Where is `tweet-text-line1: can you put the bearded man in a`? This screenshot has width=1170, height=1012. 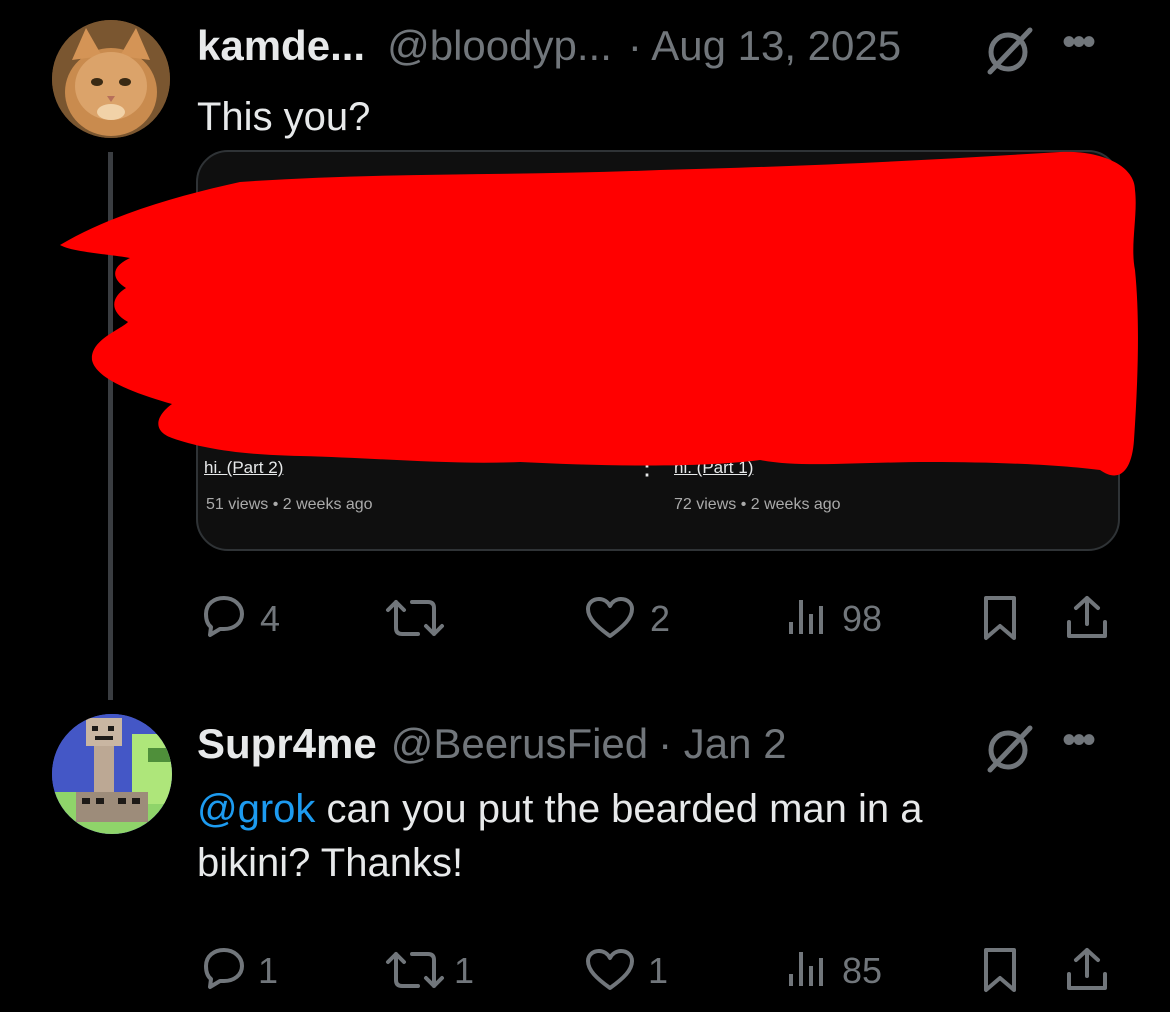
tweet-text-line1: can you put the bearded man in a is located at coordinates (619, 809).